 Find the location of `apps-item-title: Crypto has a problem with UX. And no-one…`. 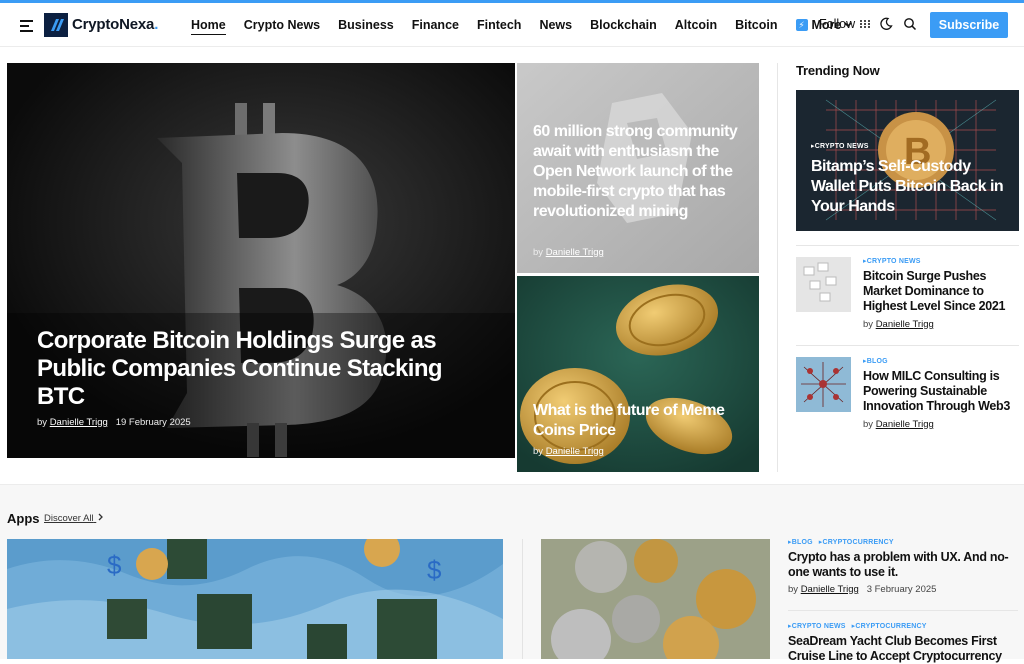

apps-item-title: Crypto has a problem with UX. And no-one… is located at coordinates (906, 565).